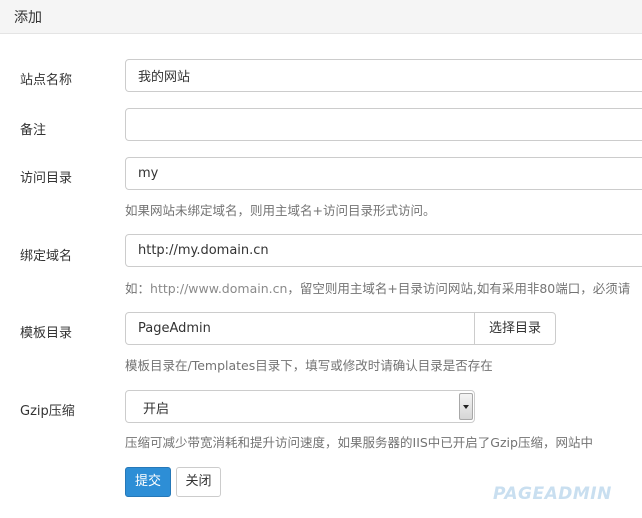 The width and height of the screenshot is (642, 518). I want to click on chevron-down-icon, so click(466, 406).